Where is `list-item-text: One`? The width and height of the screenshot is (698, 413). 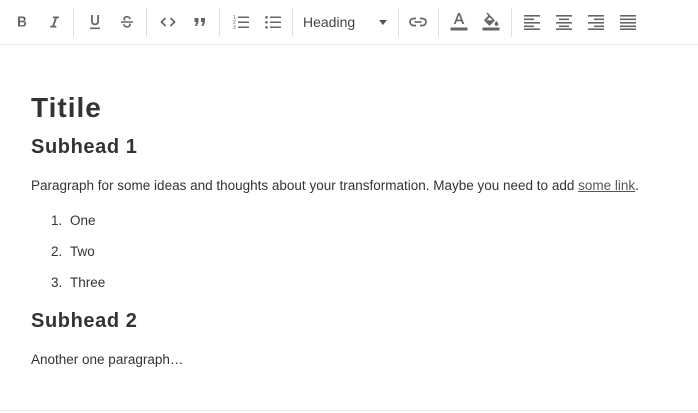 list-item-text: One is located at coordinates (83, 220).